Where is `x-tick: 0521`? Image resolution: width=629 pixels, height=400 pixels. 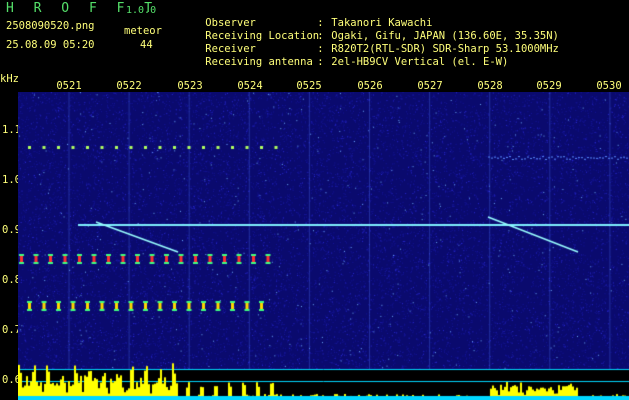
x-tick: 0521 is located at coordinates (69, 86).